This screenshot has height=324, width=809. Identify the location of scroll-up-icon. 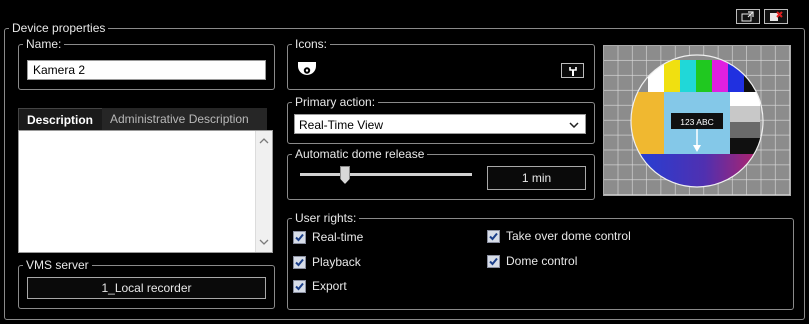
(264, 141).